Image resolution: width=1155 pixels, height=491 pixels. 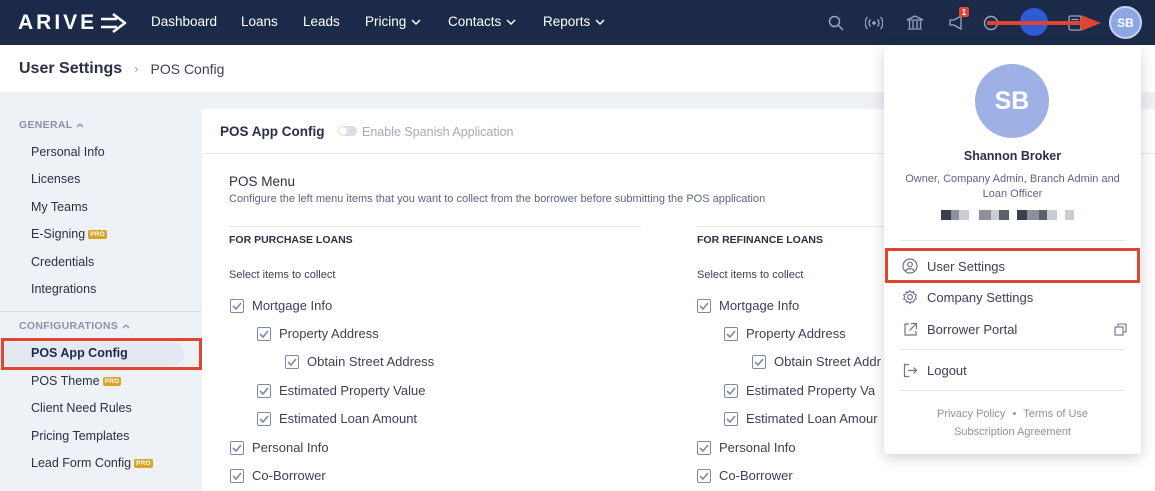 I want to click on breadcrumb-user-settings: User Settings, so click(x=70, y=69).